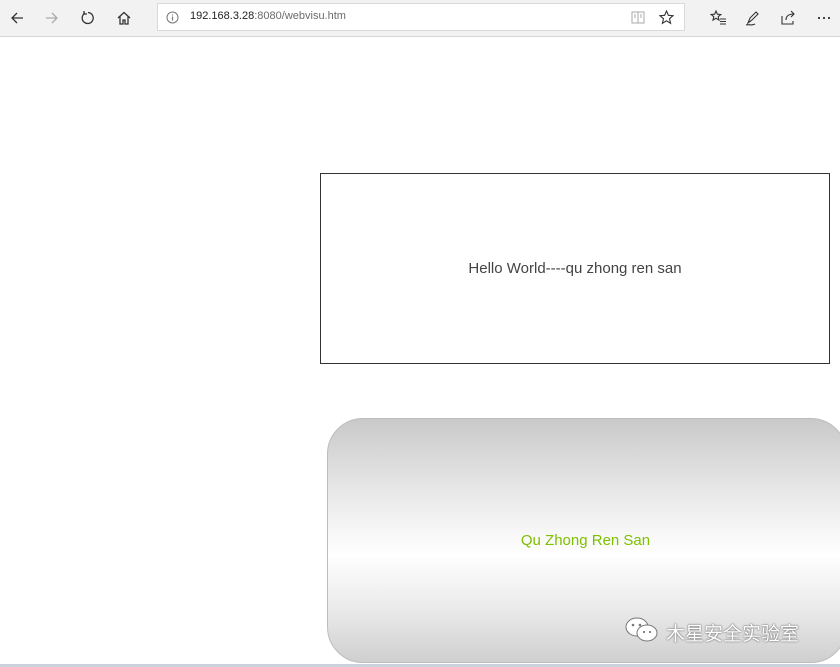  I want to click on reading-view-icon, so click(638, 20).